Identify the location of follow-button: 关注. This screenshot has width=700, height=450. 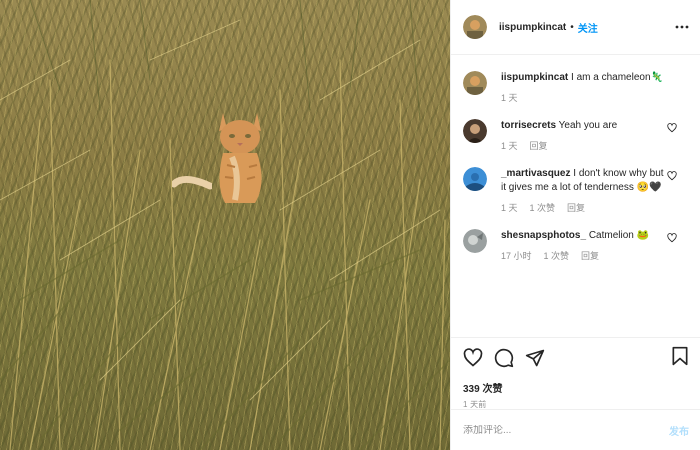
(588, 27).